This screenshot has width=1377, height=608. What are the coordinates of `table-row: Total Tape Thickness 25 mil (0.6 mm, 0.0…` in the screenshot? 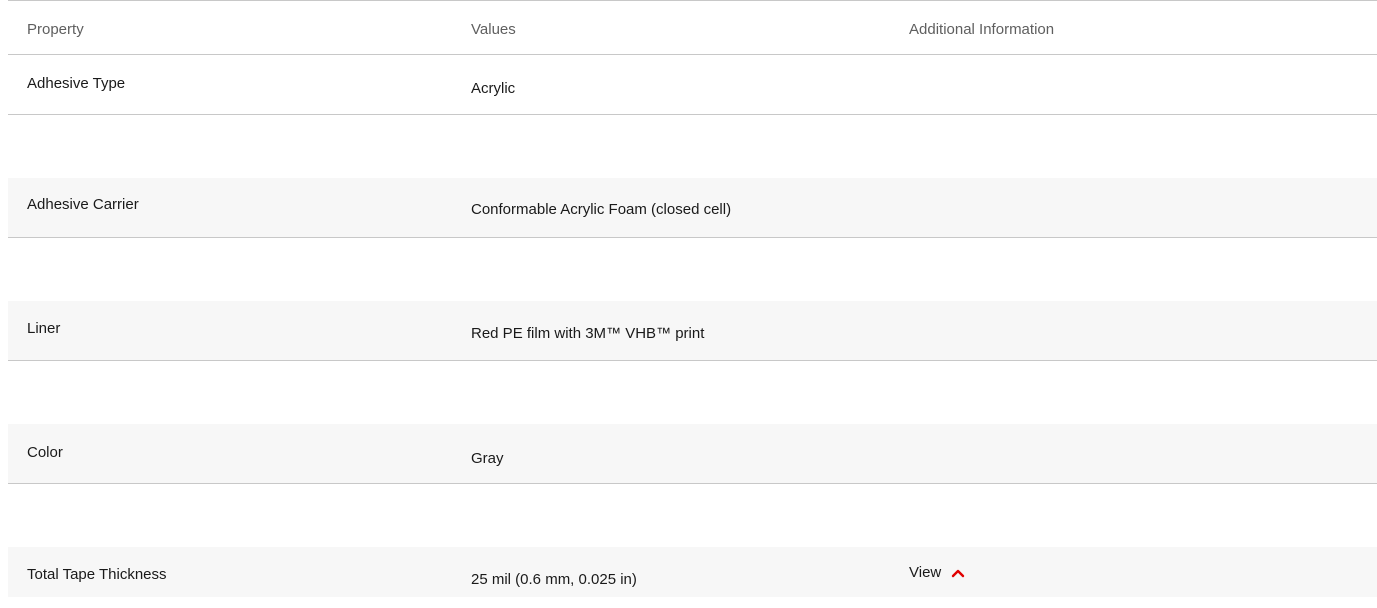 It's located at (692, 572).